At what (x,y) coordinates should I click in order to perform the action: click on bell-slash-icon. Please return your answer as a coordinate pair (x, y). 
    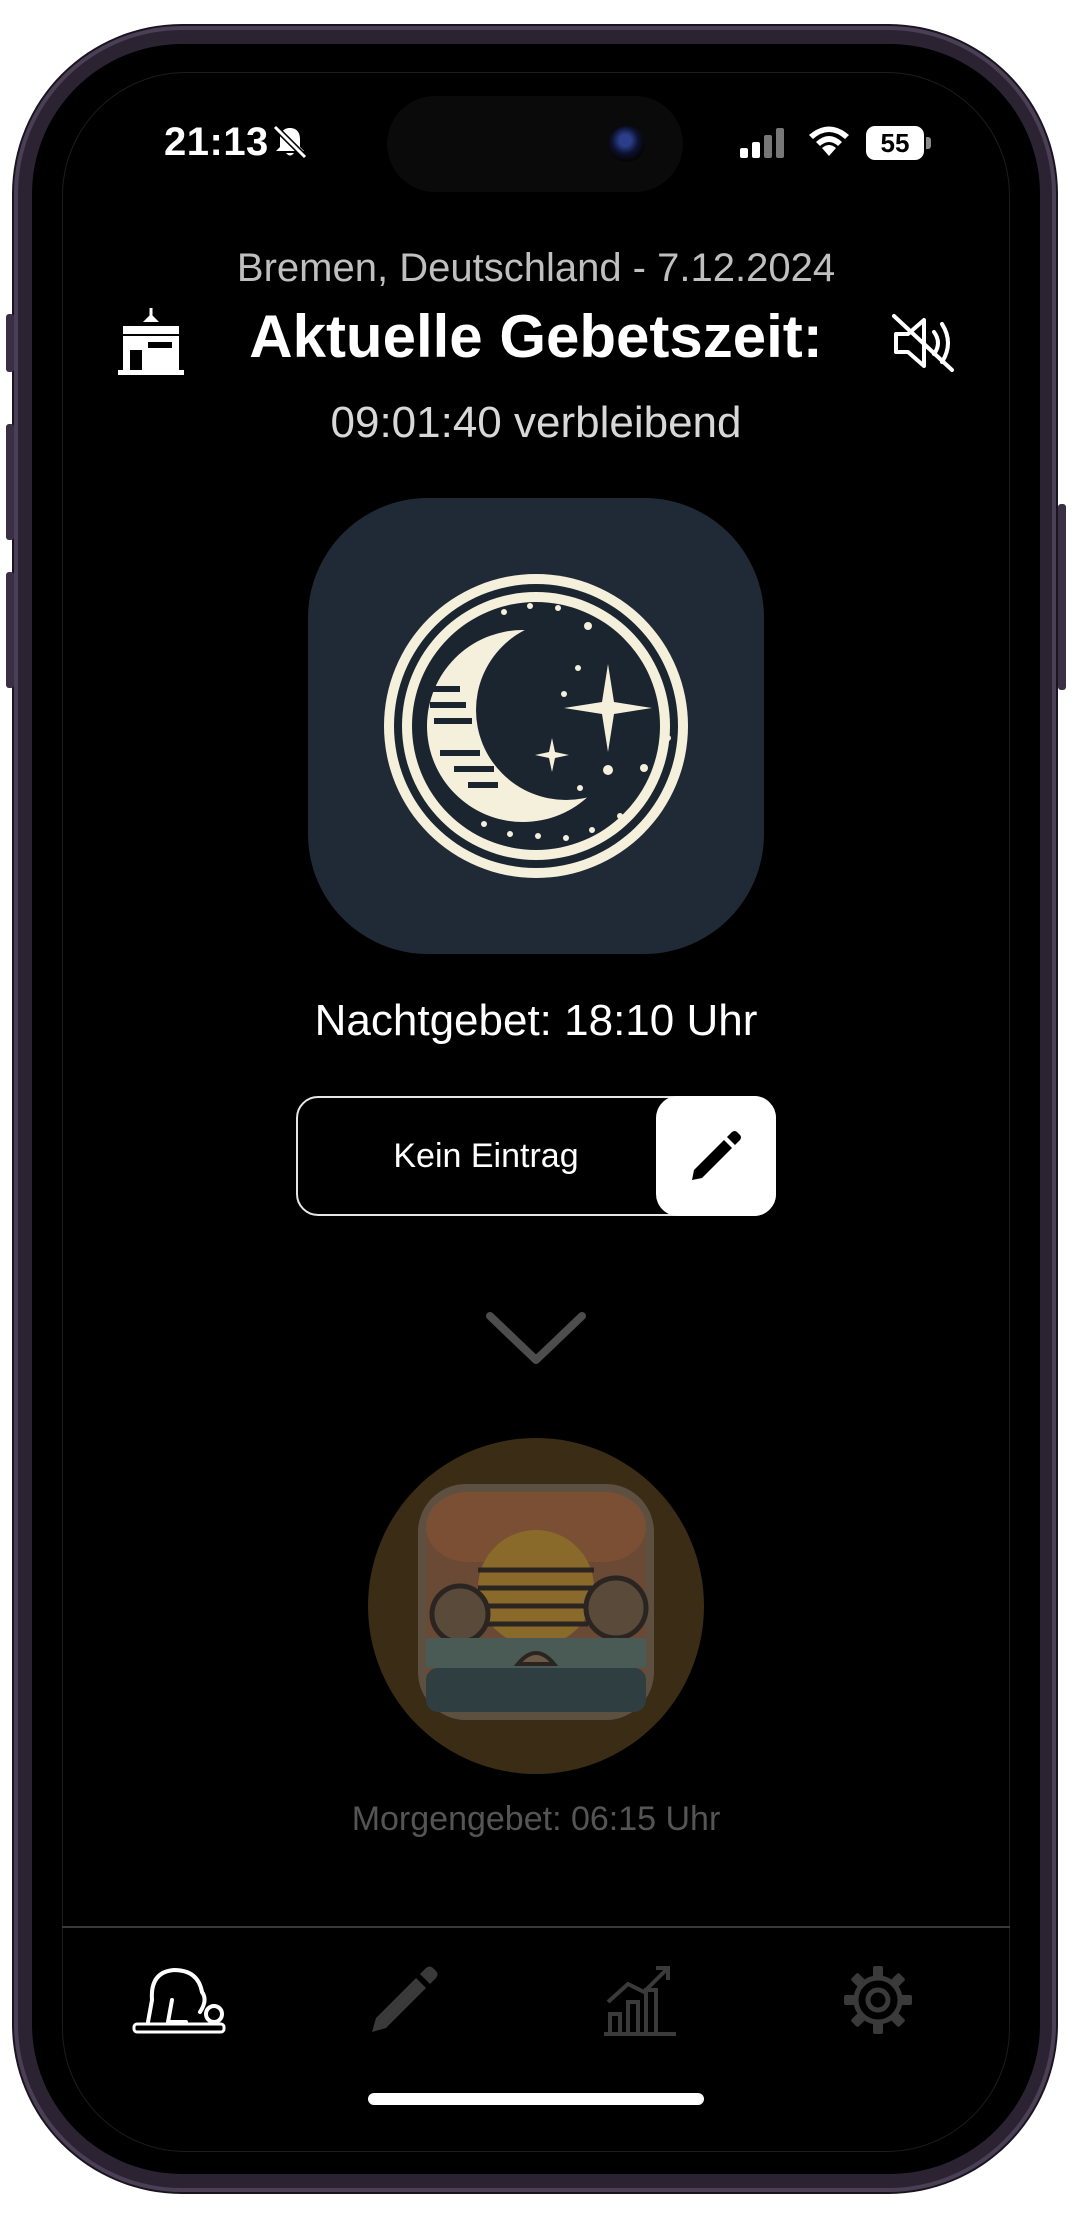
    Looking at the image, I should click on (290, 142).